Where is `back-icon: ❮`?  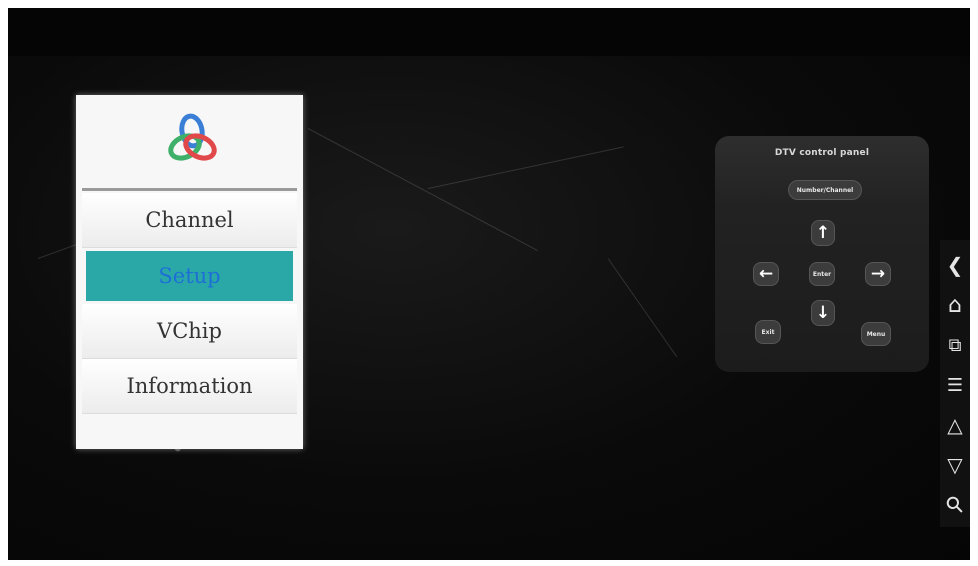
back-icon: ❮ is located at coordinates (955, 265).